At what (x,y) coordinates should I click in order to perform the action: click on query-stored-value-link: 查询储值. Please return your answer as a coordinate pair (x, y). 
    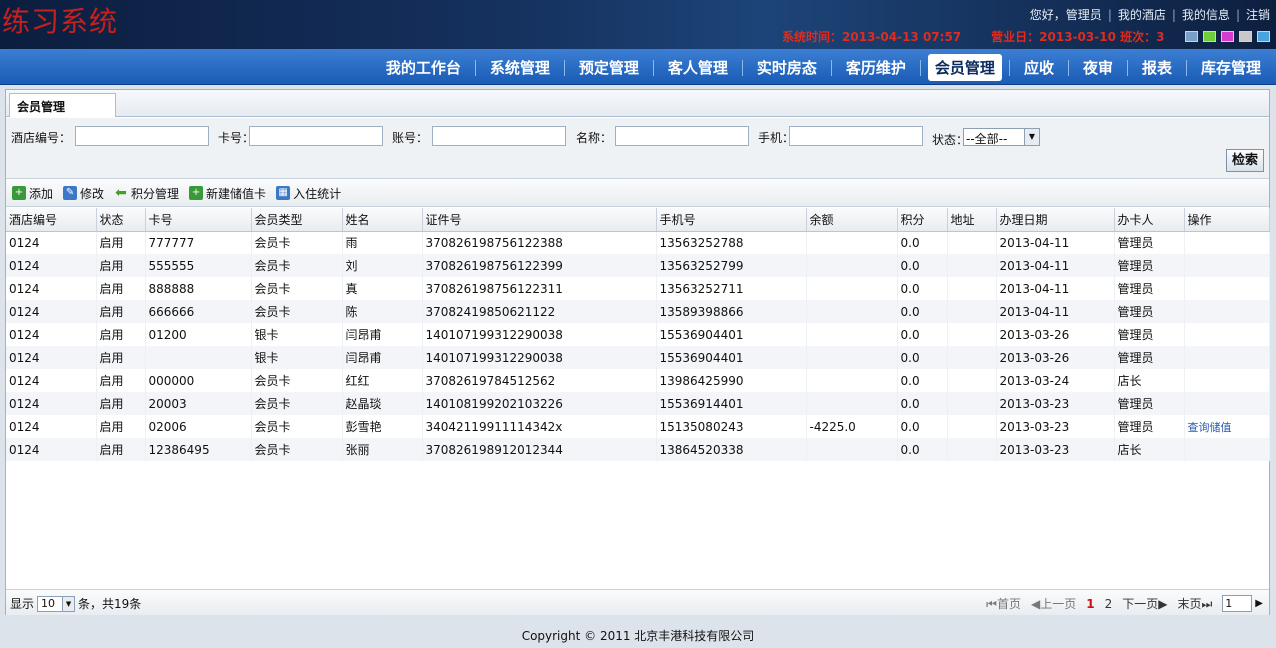
    Looking at the image, I should click on (1210, 427).